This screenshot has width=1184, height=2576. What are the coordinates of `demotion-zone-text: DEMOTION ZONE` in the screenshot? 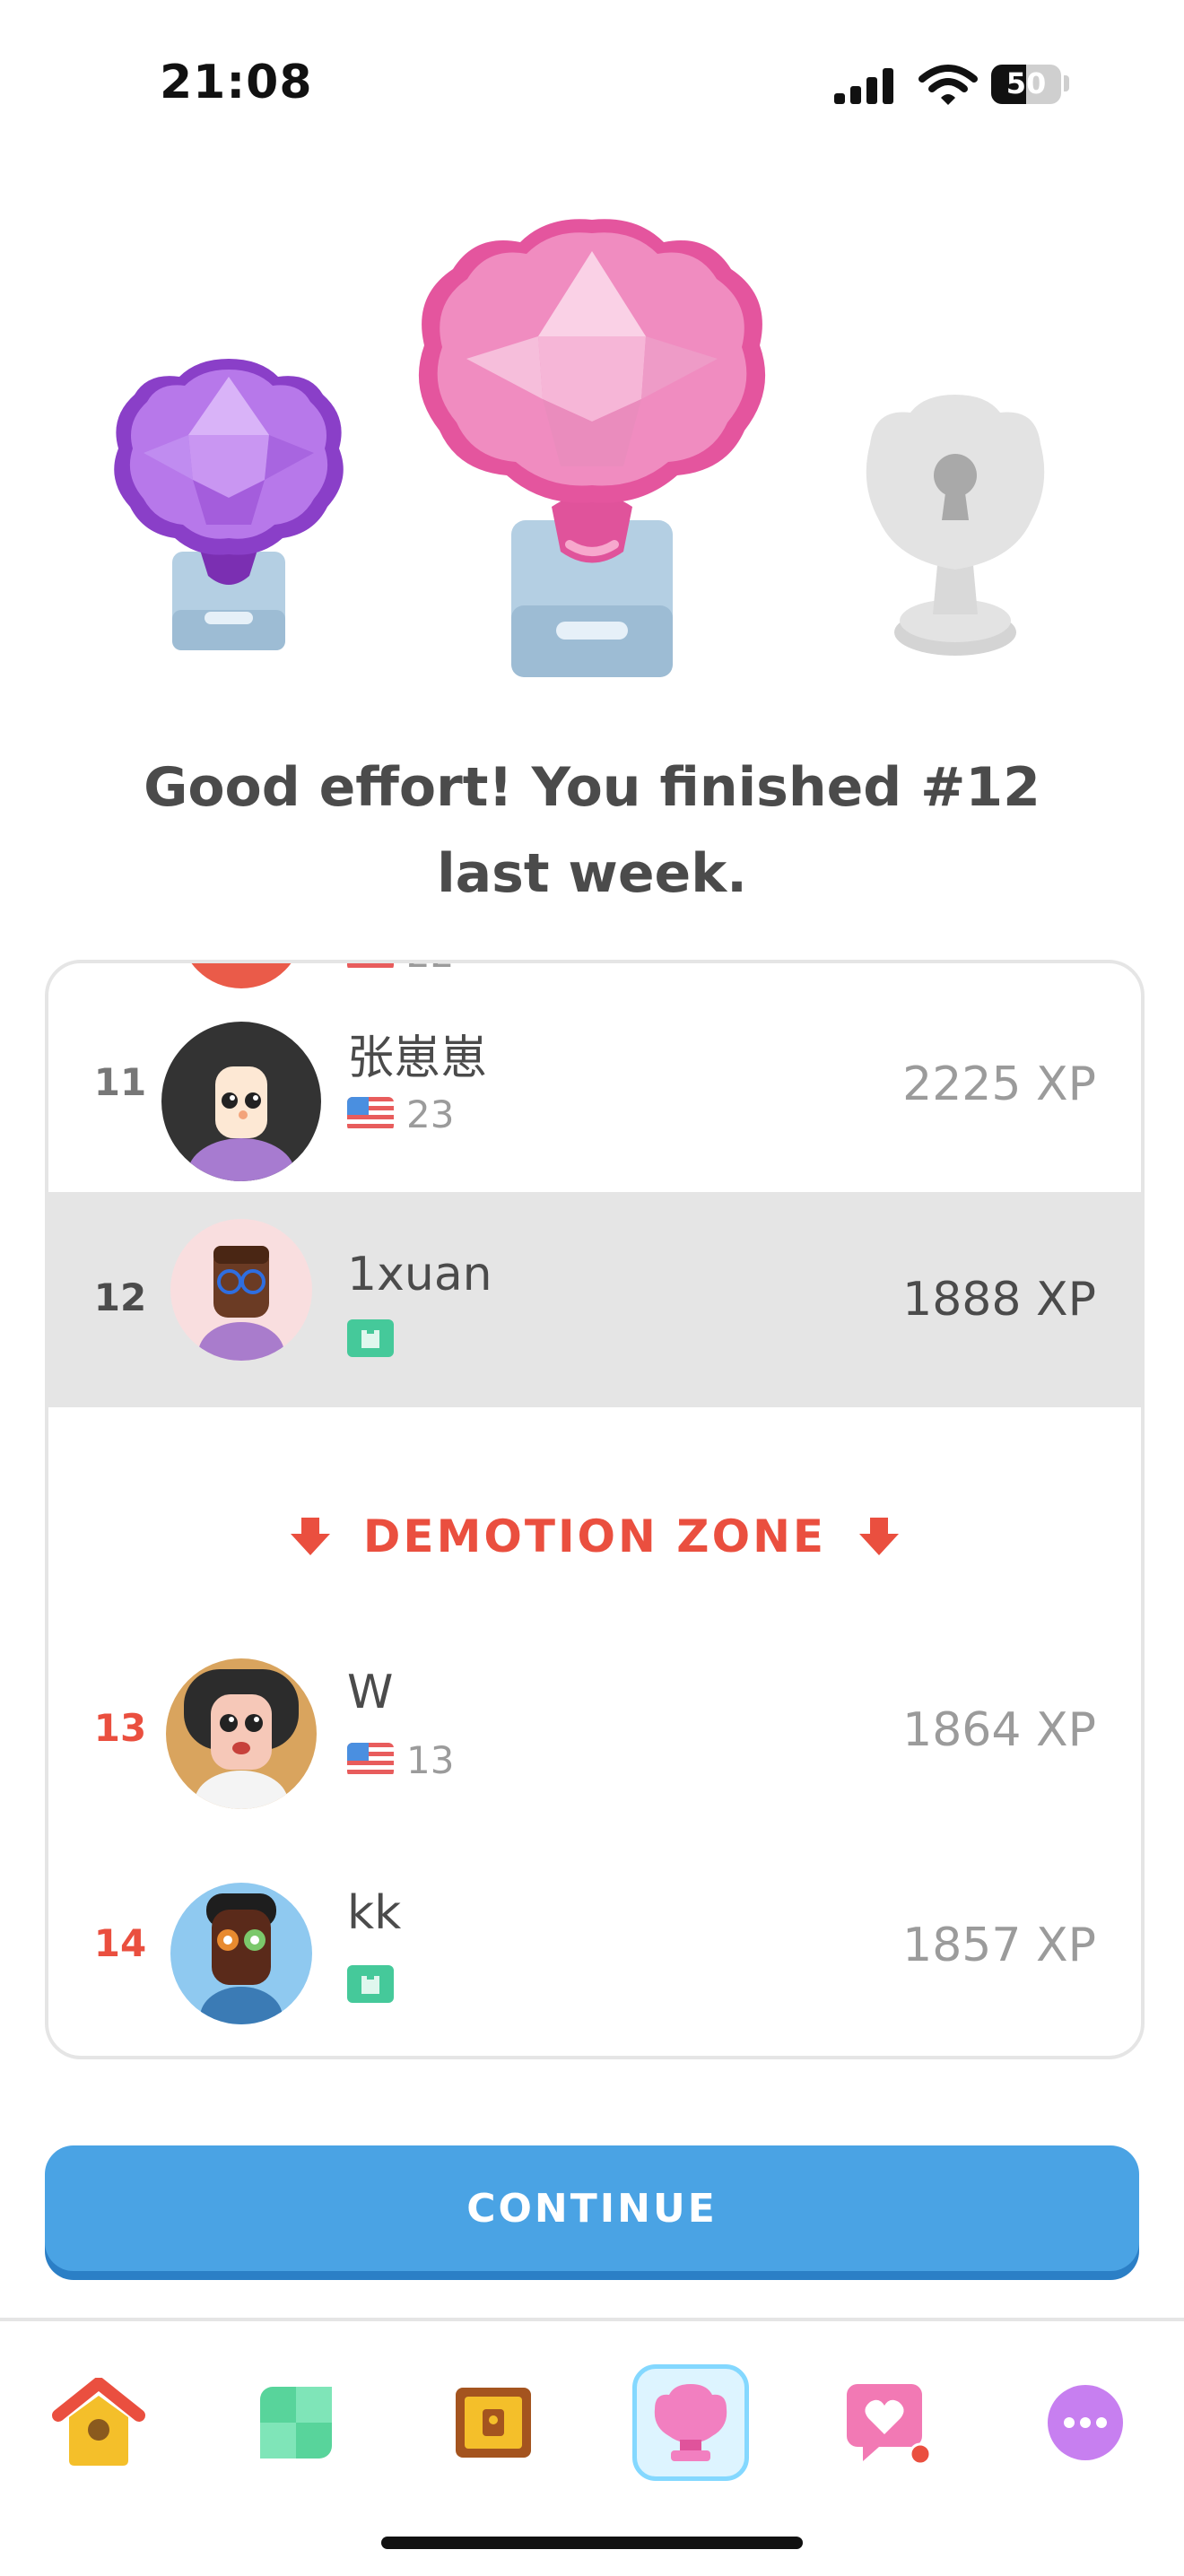 It's located at (594, 1536).